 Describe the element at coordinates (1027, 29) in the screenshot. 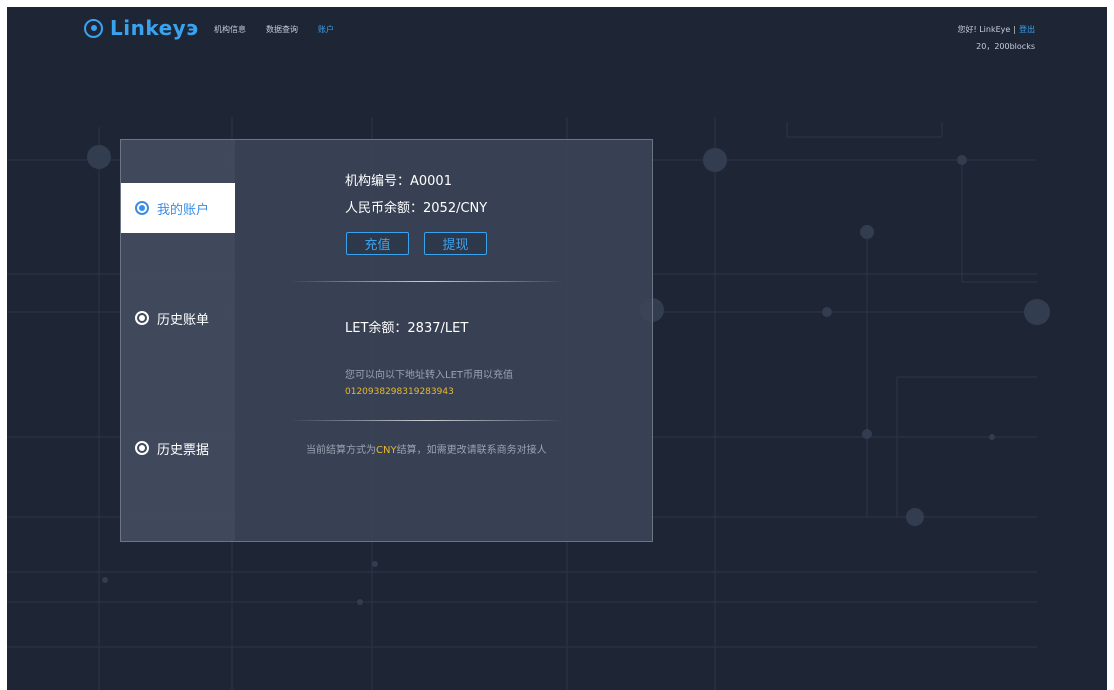

I see `logout-link: 登出` at that location.